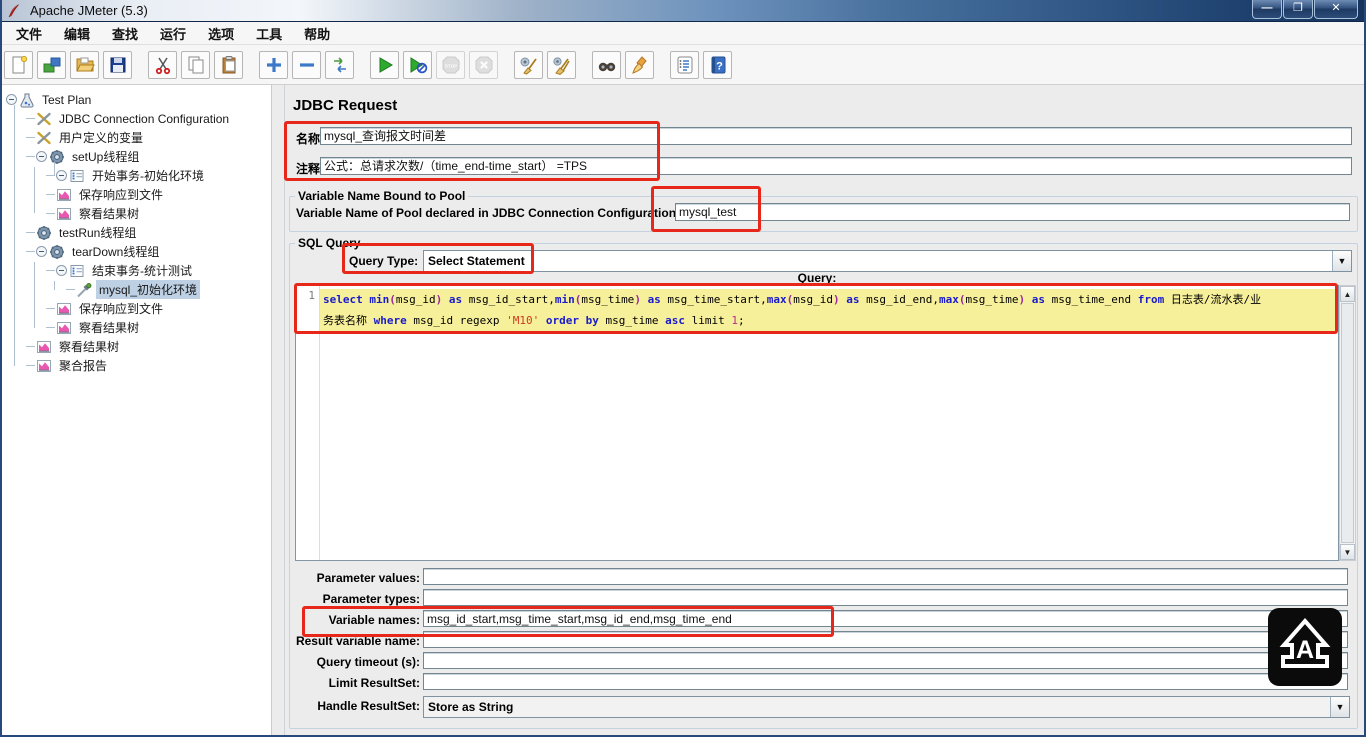 This screenshot has height=737, width=1366. What do you see at coordinates (162, 64) in the screenshot?
I see `cut-button` at bounding box center [162, 64].